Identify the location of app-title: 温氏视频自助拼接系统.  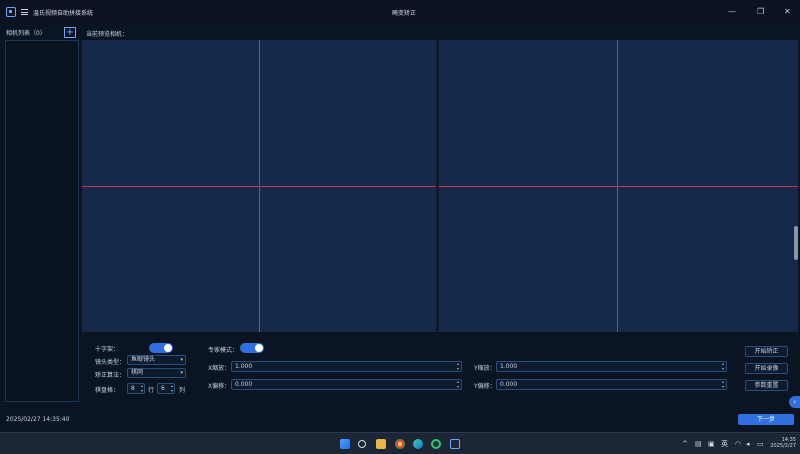
(63, 13).